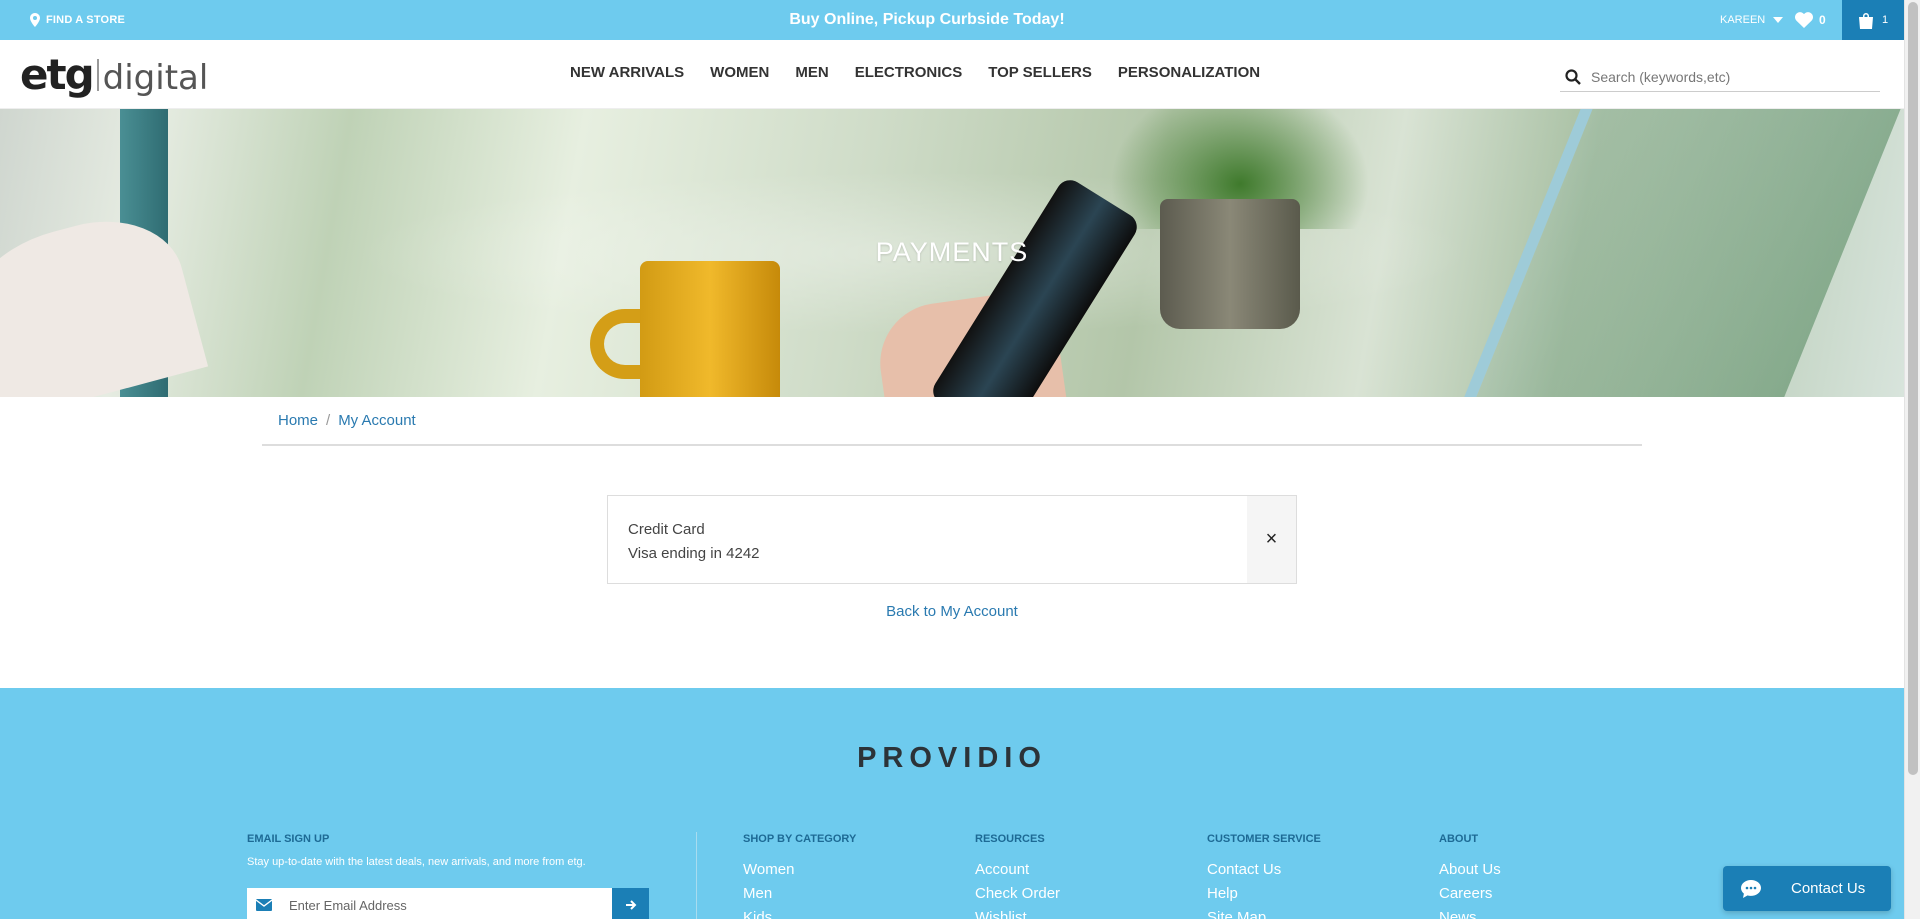 This screenshot has height=919, width=1920. What do you see at coordinates (1264, 839) in the screenshot?
I see `footer-col-heading-customer-service: CUSTOMER SERVICE` at bounding box center [1264, 839].